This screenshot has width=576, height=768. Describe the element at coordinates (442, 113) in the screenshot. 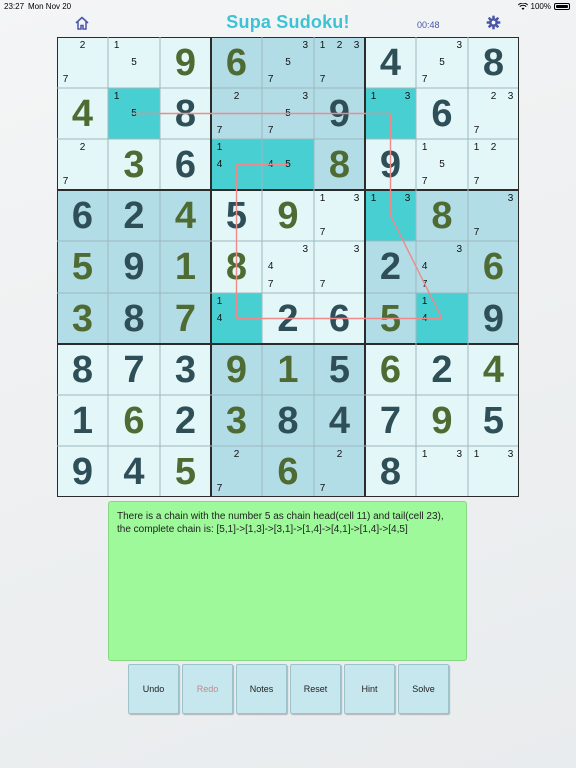

I see `cell-r2c8: 6` at that location.